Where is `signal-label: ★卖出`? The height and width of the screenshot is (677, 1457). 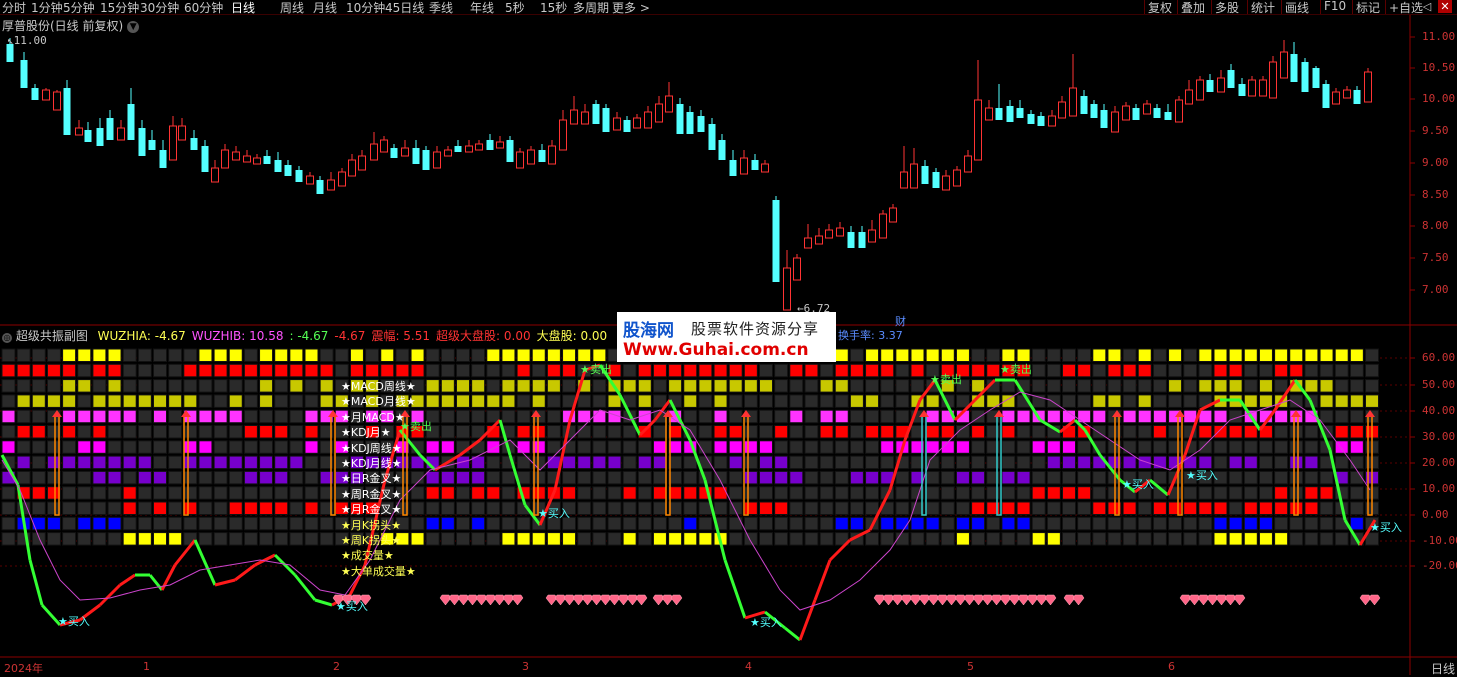
signal-label: ★卖出 is located at coordinates (416, 426).